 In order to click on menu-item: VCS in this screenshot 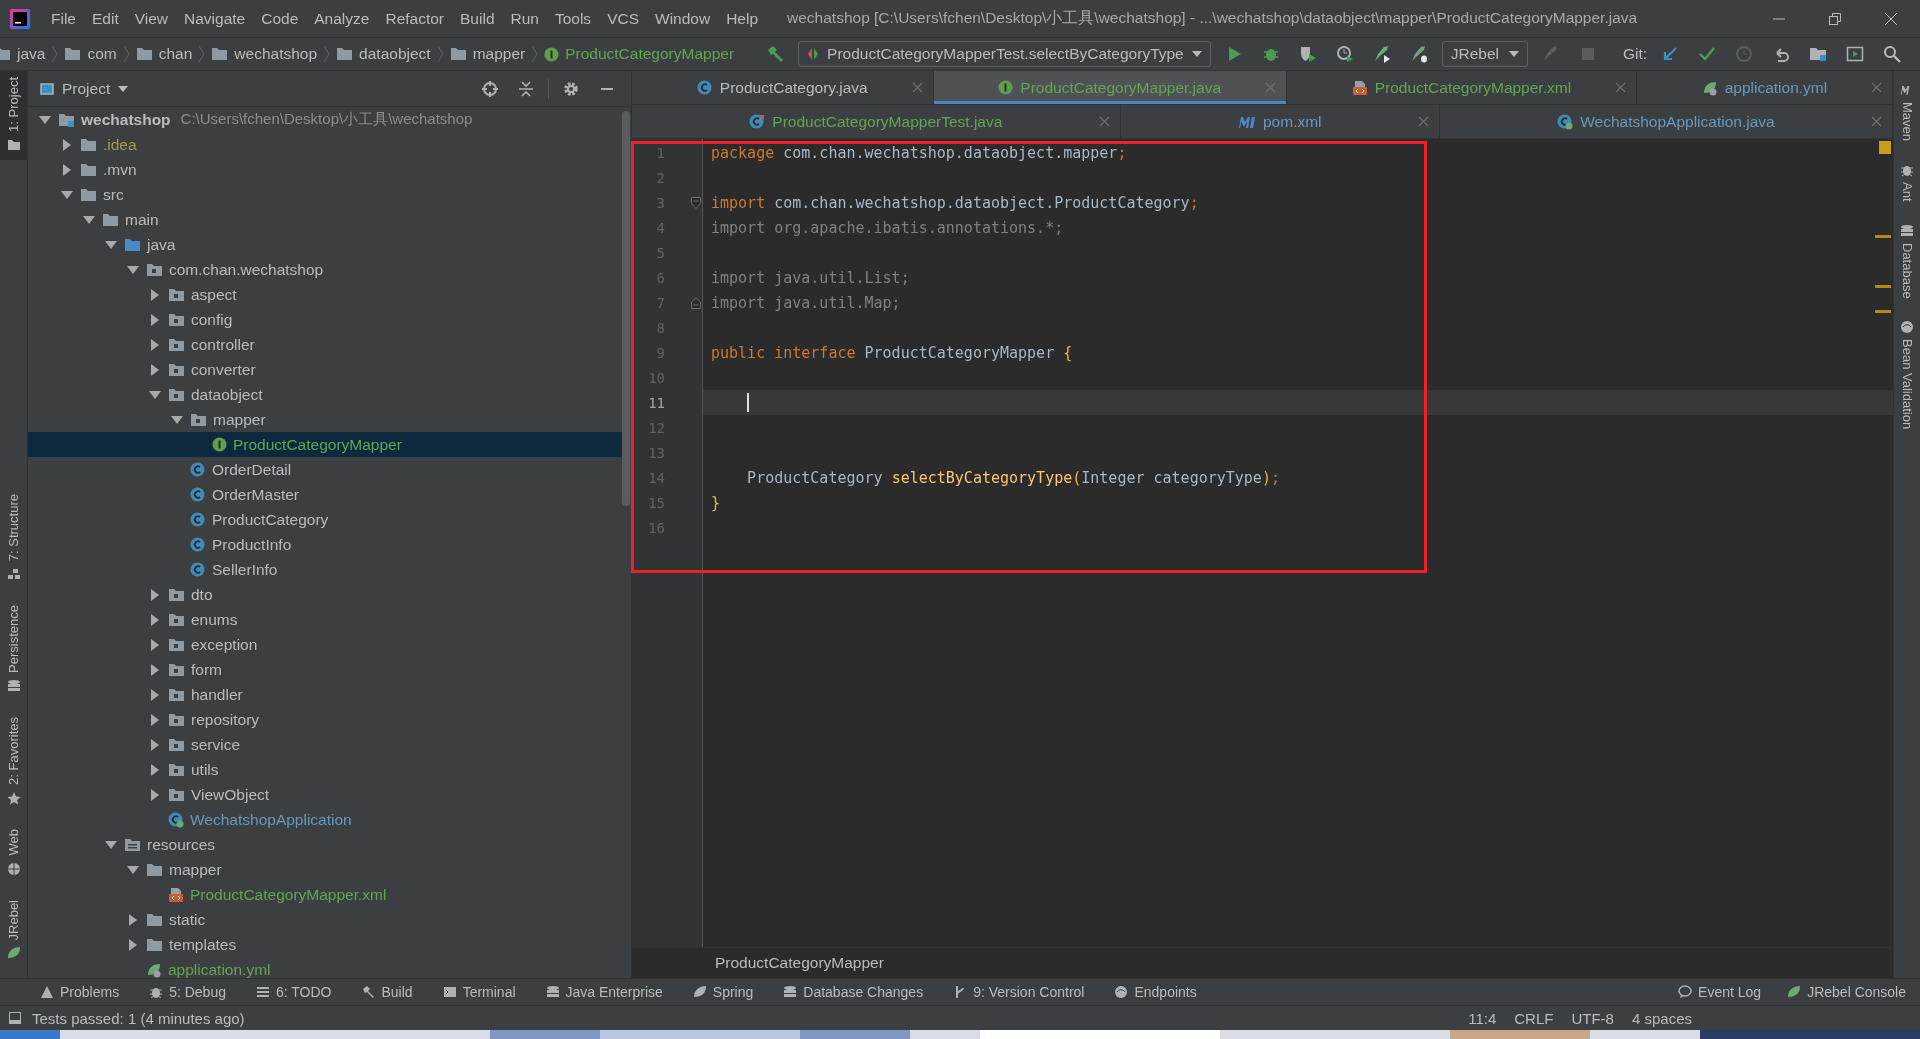, I will do `click(624, 18)`.